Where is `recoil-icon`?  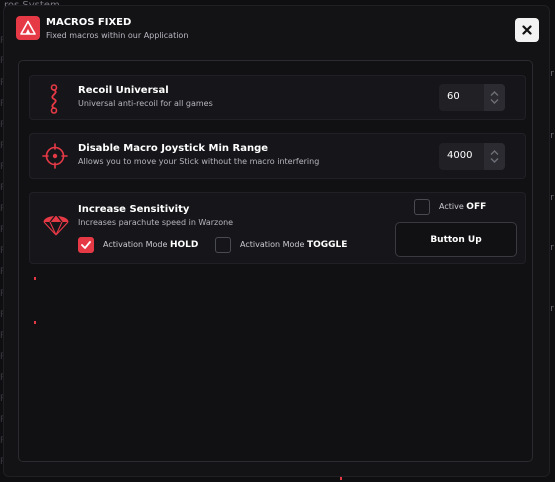 recoil-icon is located at coordinates (54, 101).